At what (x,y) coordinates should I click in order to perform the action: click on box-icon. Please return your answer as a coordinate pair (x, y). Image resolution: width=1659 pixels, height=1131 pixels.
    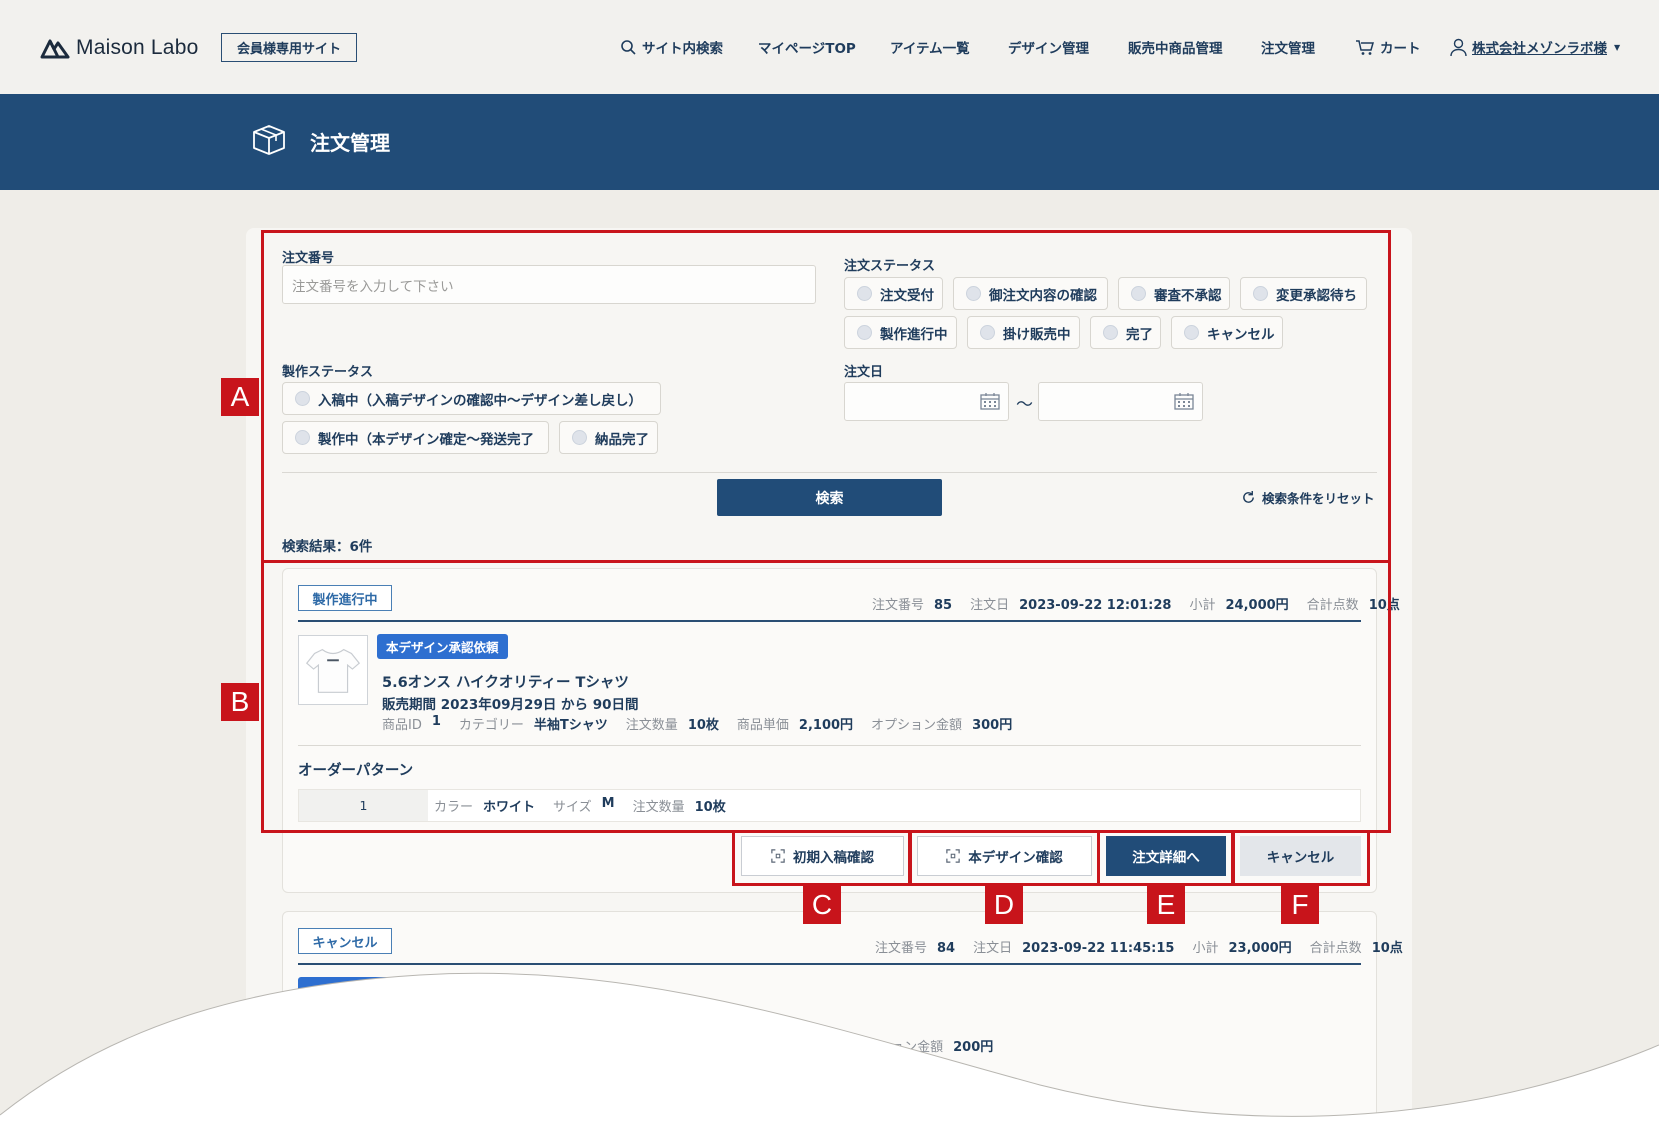
    Looking at the image, I should click on (269, 140).